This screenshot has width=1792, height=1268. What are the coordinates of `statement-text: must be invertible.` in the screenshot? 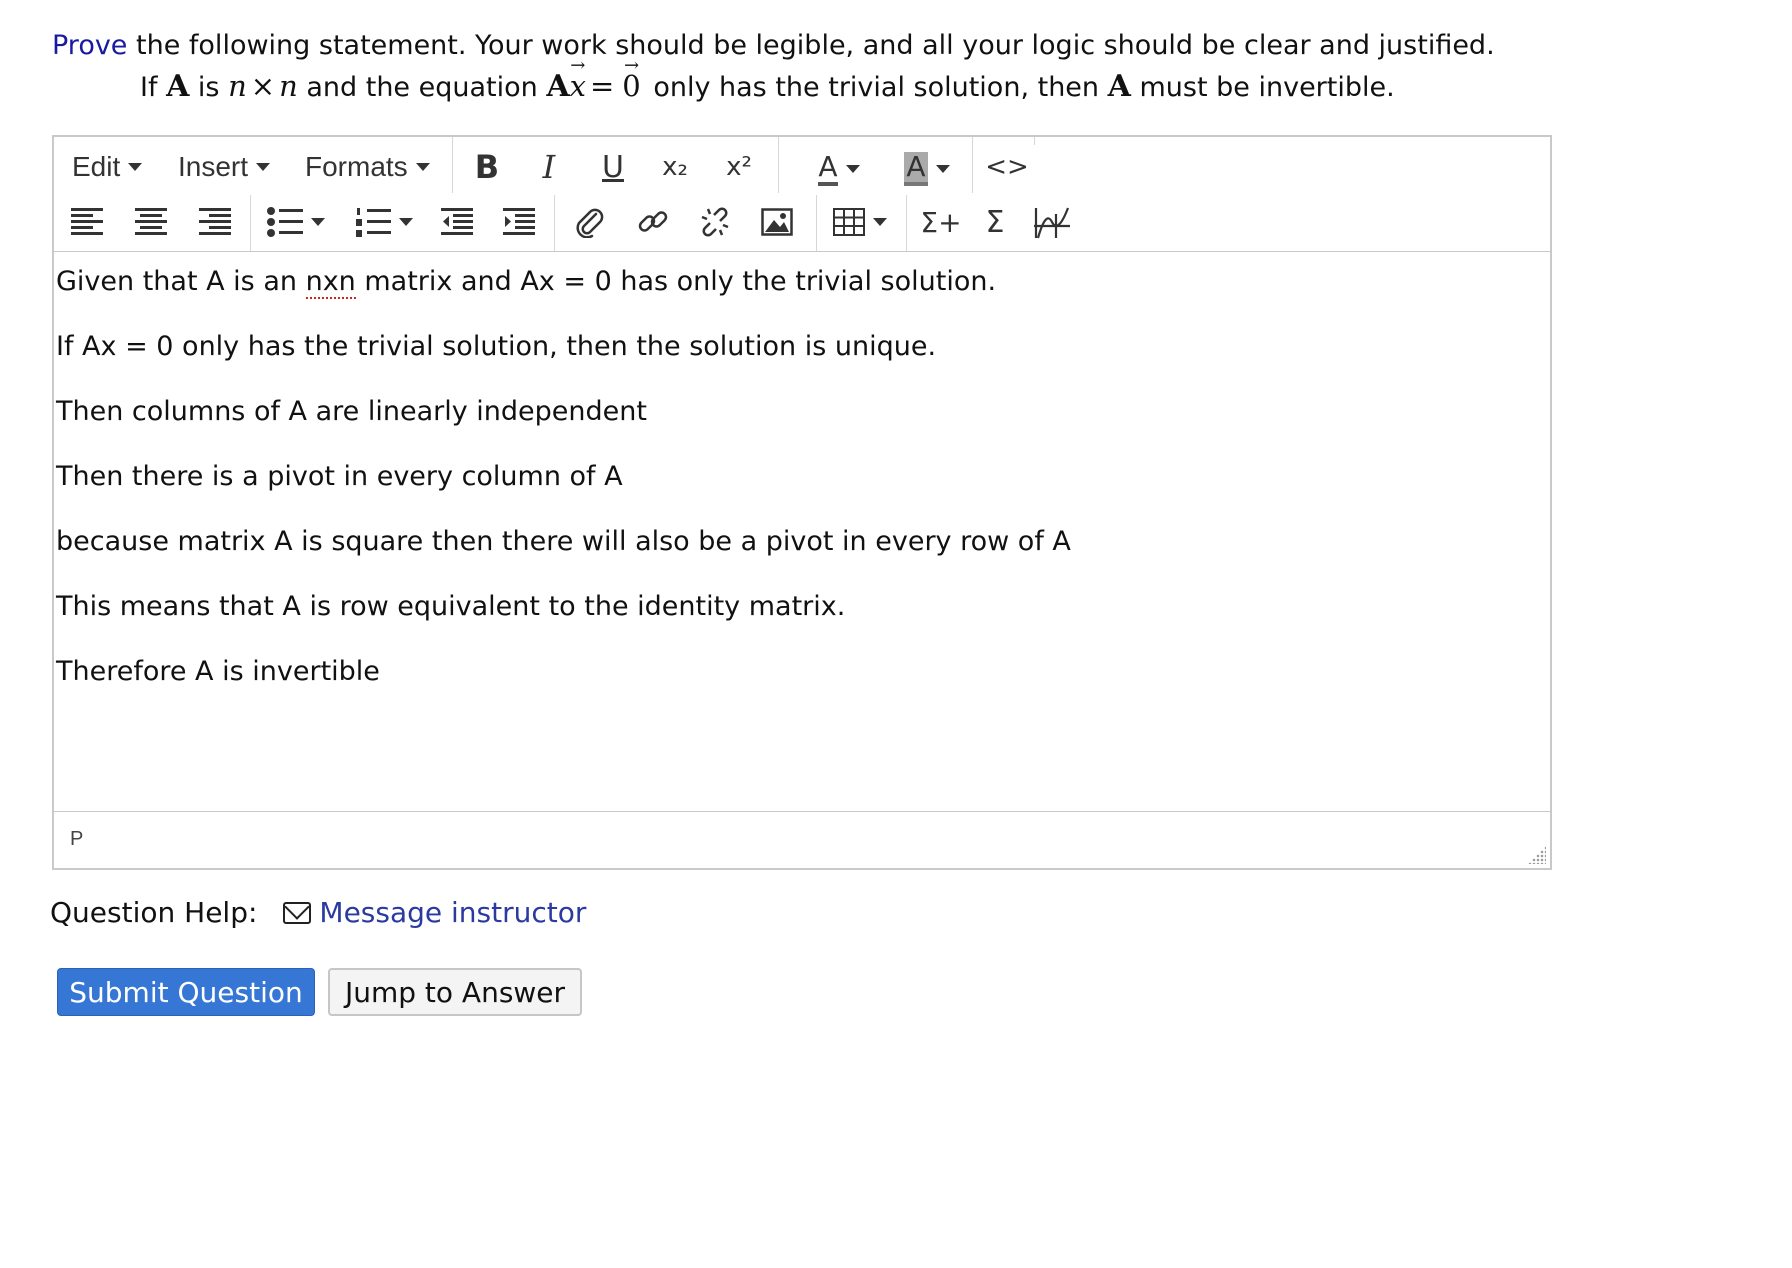 It's located at (1262, 87).